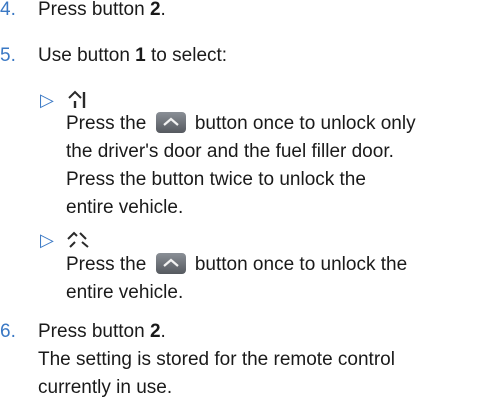 The width and height of the screenshot is (499, 413). What do you see at coordinates (186, 55) in the screenshot?
I see `step-text-suffix: to select:` at bounding box center [186, 55].